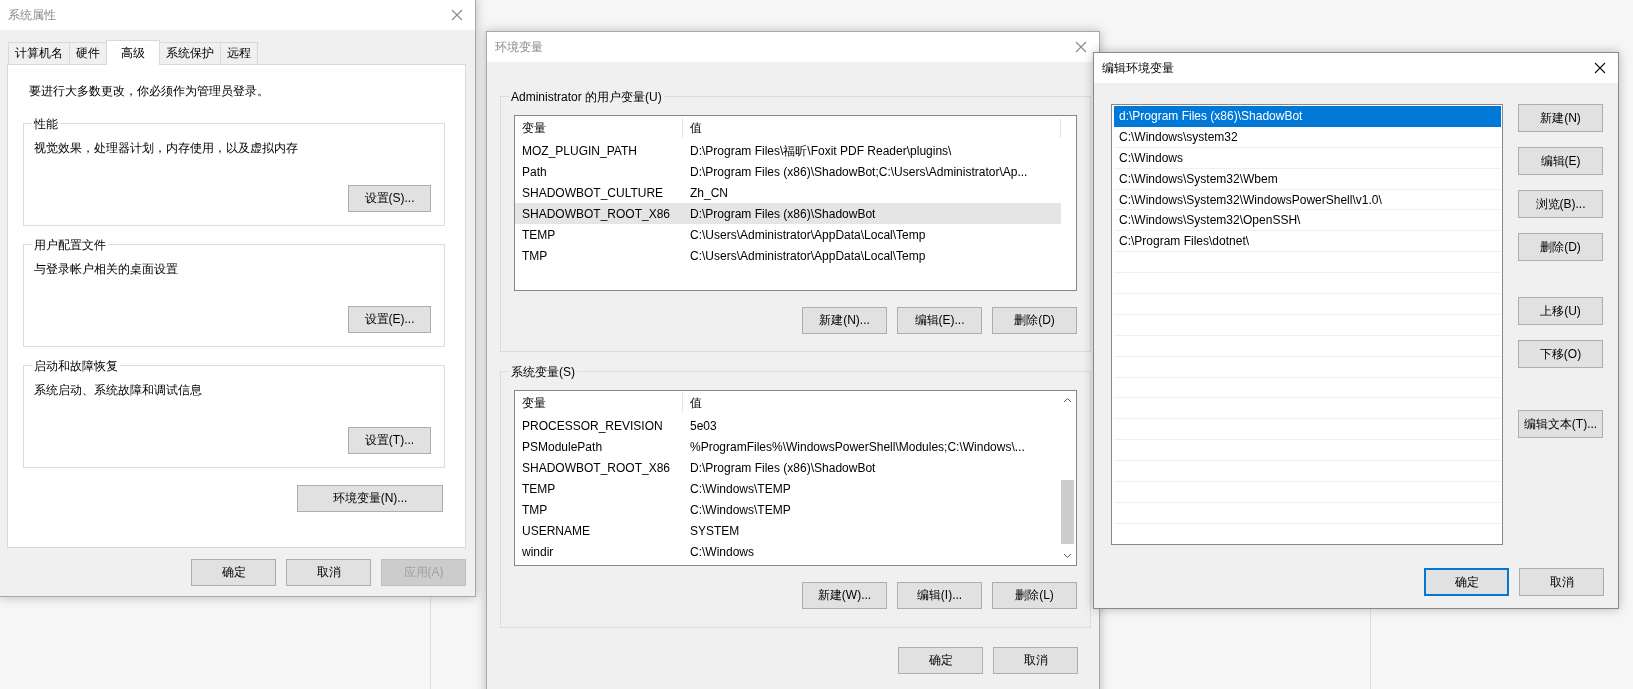 This screenshot has width=1633, height=689. I want to click on group-title: 系统变量(S), so click(543, 372).